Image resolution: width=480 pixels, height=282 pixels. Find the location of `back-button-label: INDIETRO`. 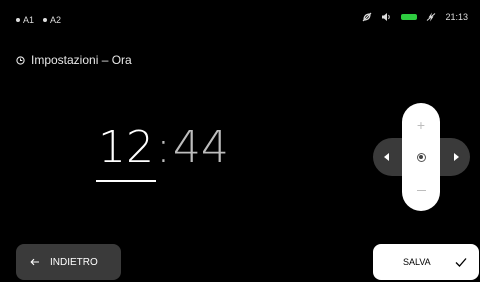

back-button-label: INDIETRO is located at coordinates (74, 262).